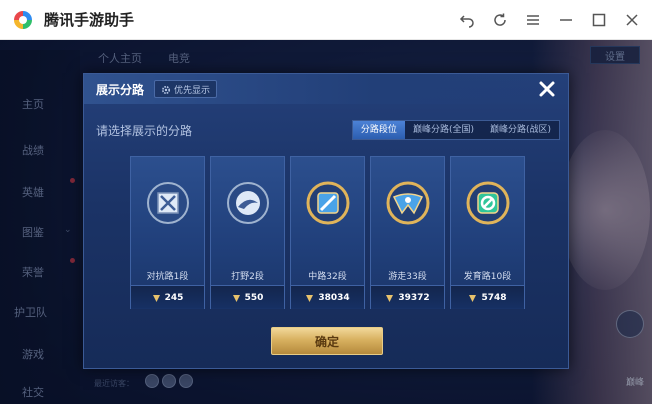  What do you see at coordinates (327, 341) in the screenshot?
I see `confirm-button: 确定` at bounding box center [327, 341].